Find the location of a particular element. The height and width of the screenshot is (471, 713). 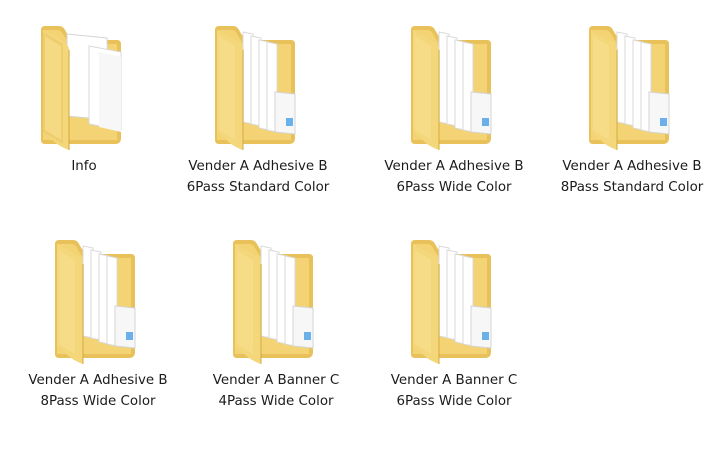

folder-label: Vender A Adhesive B 8Pass Wide Color is located at coordinates (98, 391).